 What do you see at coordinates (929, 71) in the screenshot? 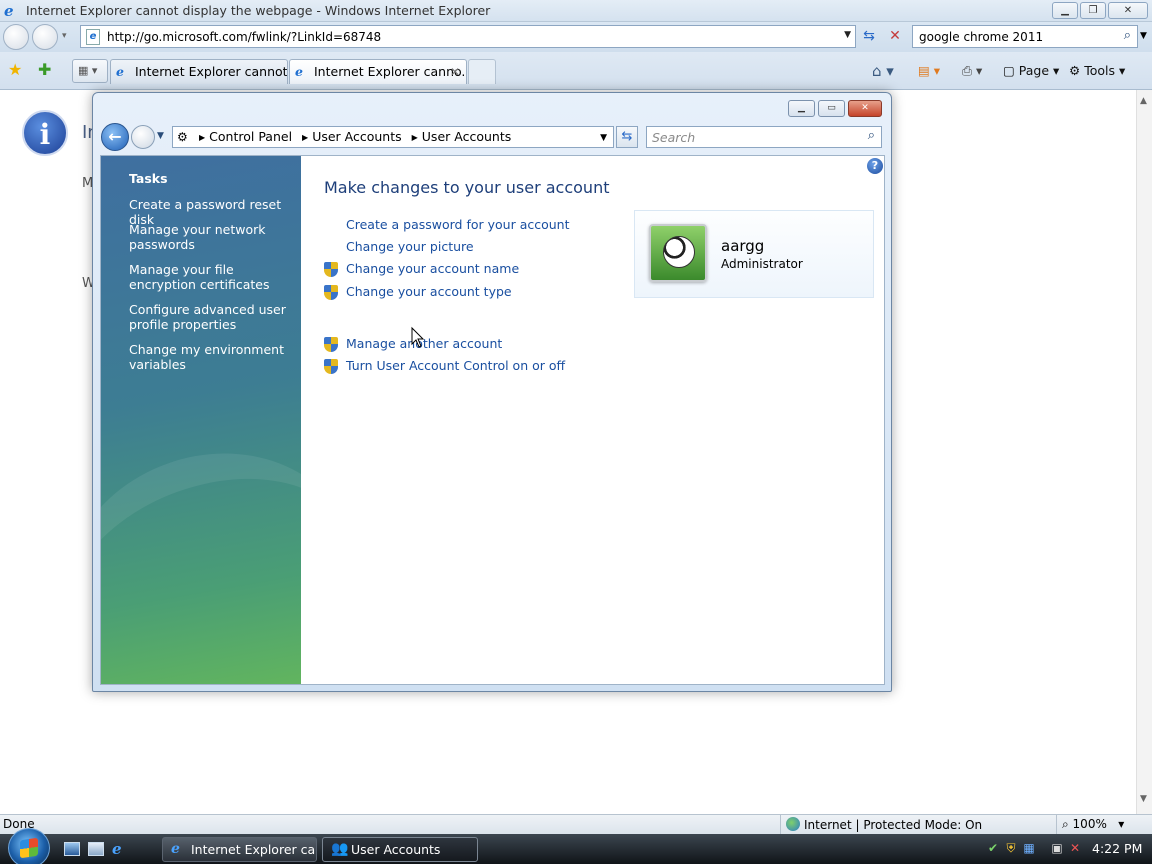
I see `feeds-icon: ▤ ▾` at bounding box center [929, 71].